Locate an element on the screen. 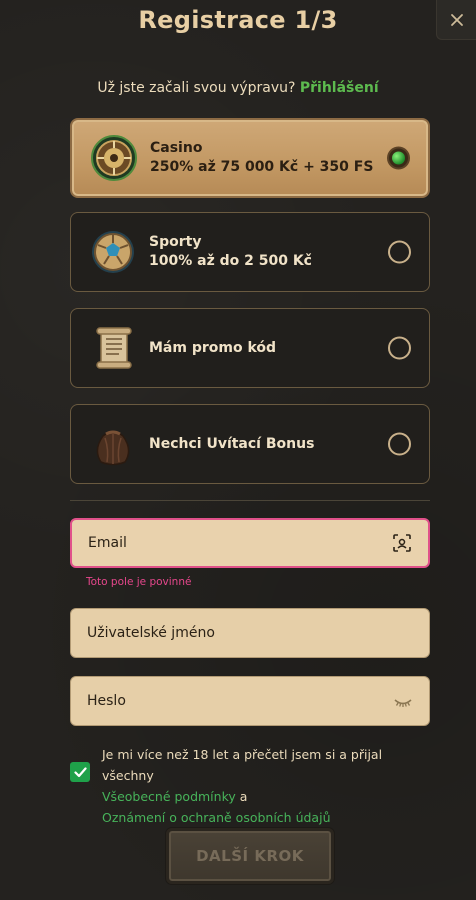  login-link: Přihlášení is located at coordinates (339, 88).